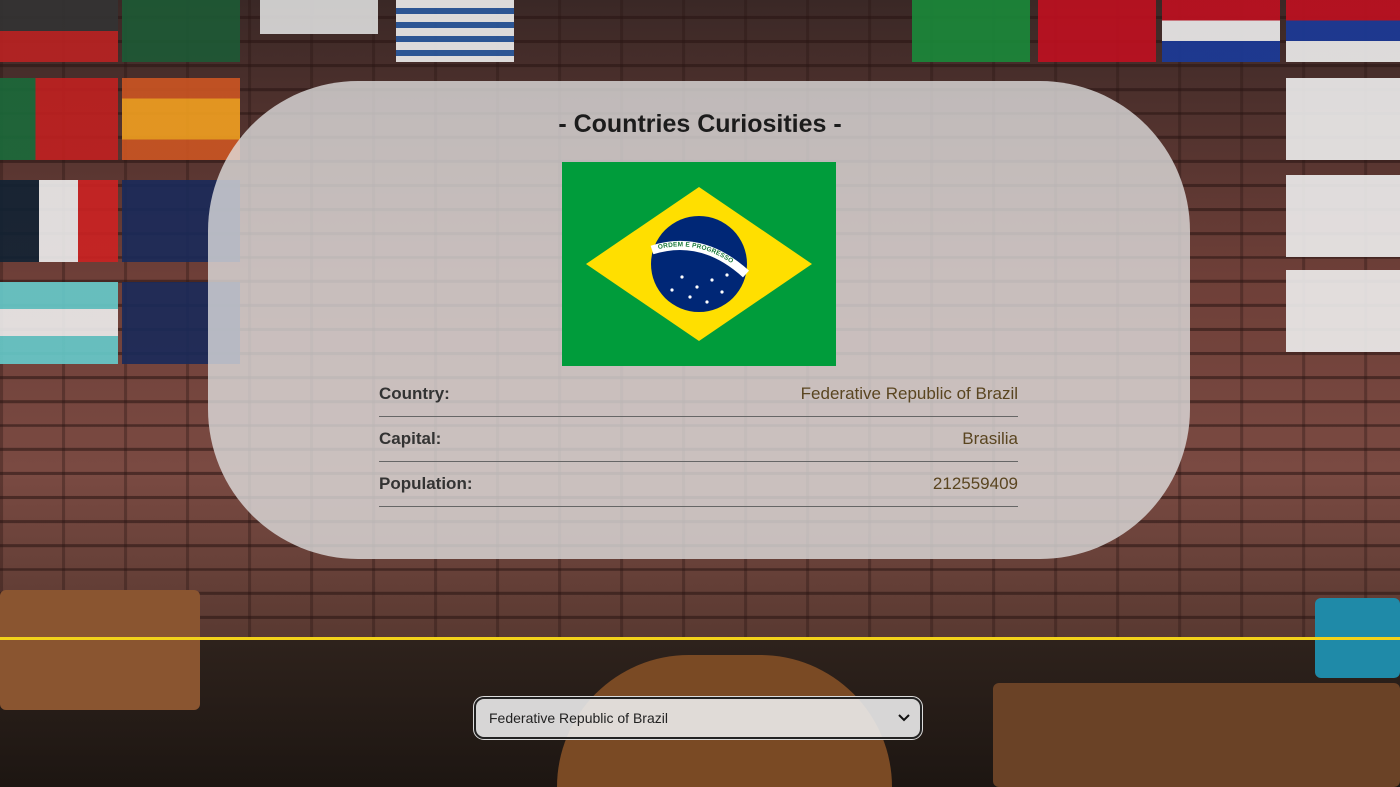 The height and width of the screenshot is (787, 1400). What do you see at coordinates (698, 484) in the screenshot?
I see `detail-row-population: Population: 212559409` at bounding box center [698, 484].